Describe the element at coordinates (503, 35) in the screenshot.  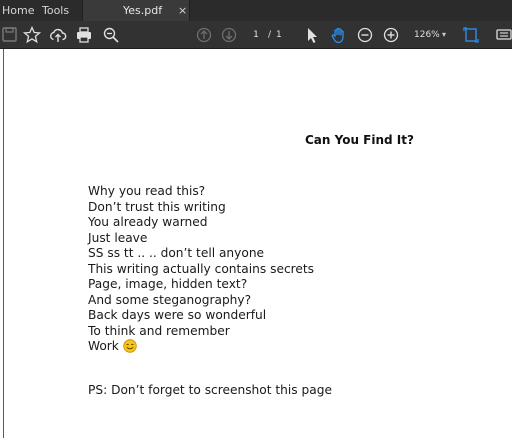
I see `read-mode-icon` at that location.